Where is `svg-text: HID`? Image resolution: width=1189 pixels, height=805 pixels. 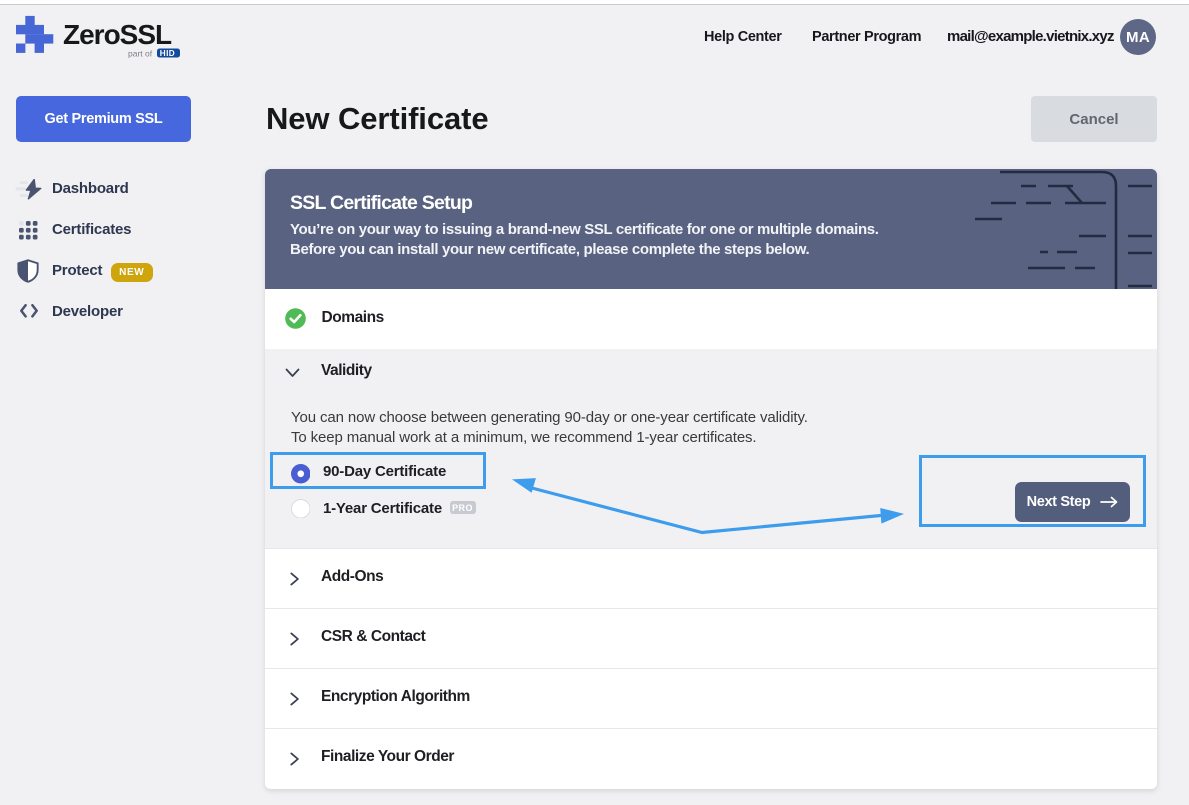 svg-text: HID is located at coordinates (167, 53).